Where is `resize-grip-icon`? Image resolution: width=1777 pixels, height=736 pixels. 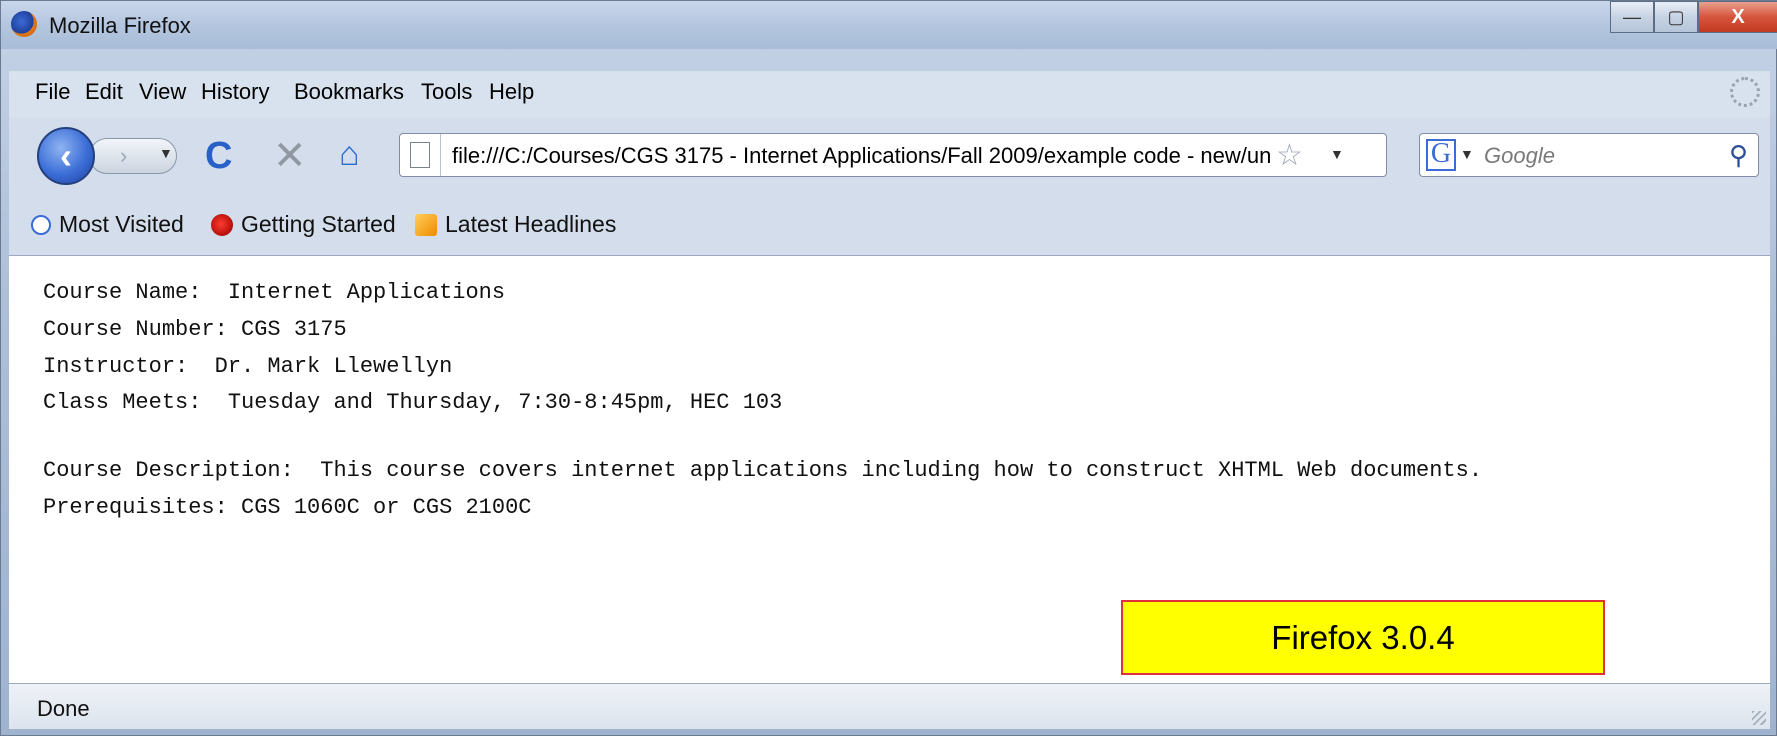
resize-grip-icon is located at coordinates (1759, 718).